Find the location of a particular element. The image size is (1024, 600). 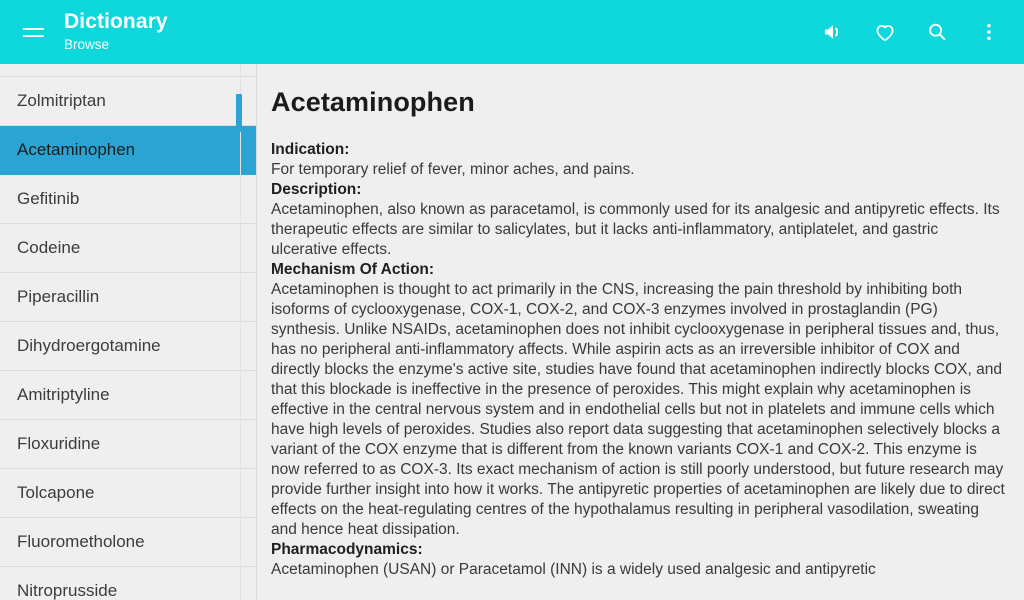

page-title: Dictionary is located at coordinates (116, 21).